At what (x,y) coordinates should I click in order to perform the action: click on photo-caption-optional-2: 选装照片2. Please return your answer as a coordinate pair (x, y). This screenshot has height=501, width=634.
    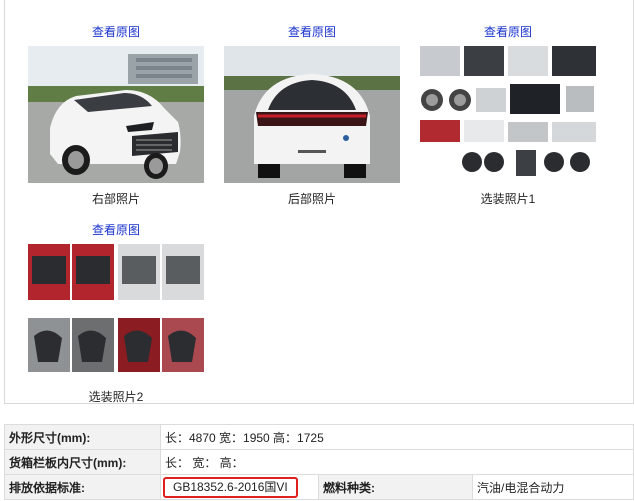
    Looking at the image, I should click on (116, 397).